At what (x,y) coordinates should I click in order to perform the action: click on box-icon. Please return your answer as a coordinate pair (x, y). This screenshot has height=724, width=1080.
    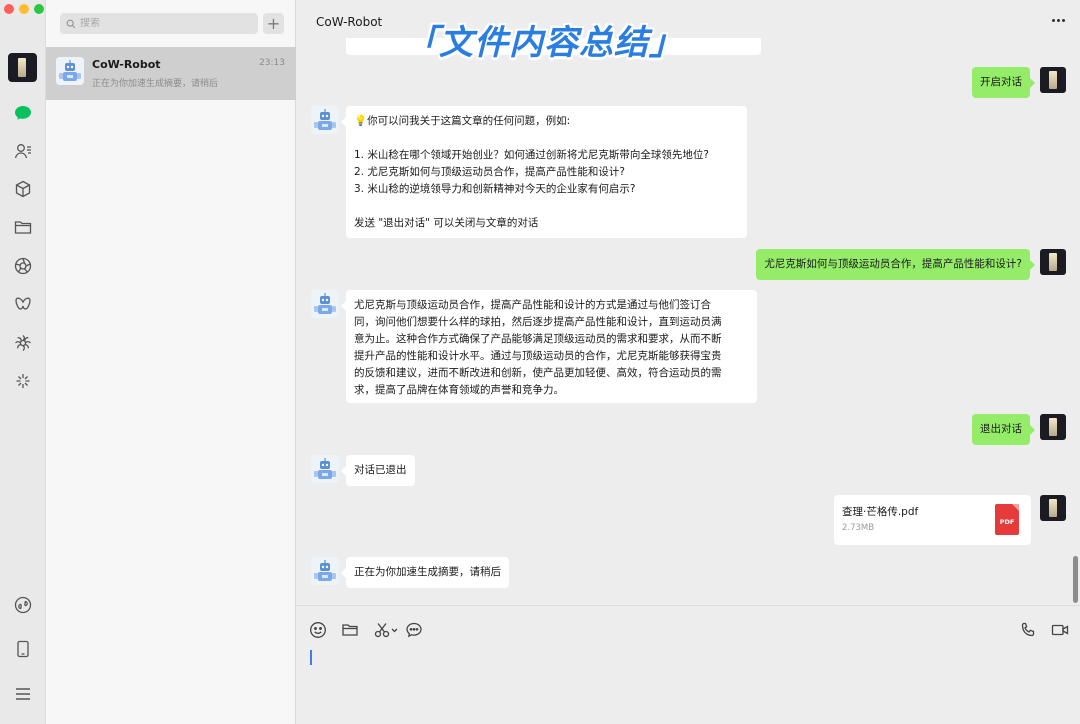
    Looking at the image, I should click on (23, 189).